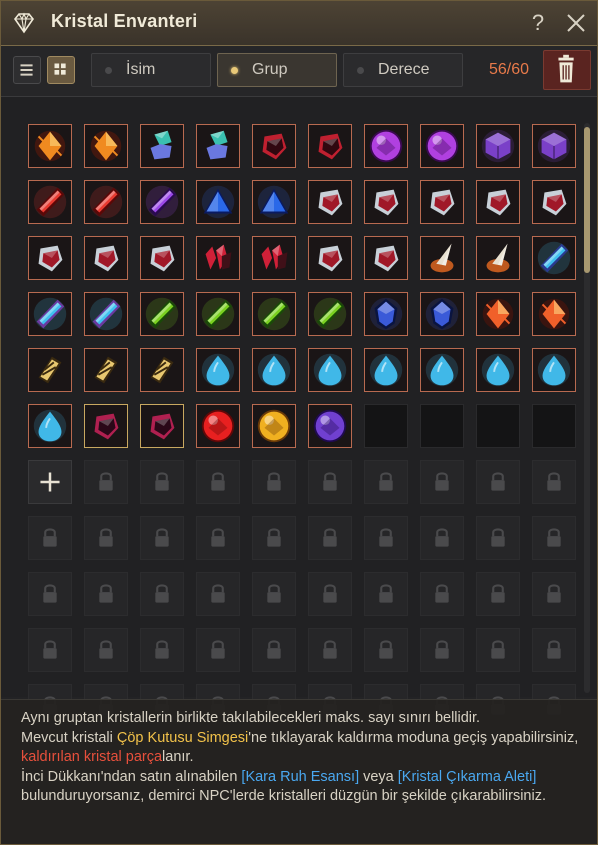  I want to click on blue-triangle-icon, so click(218, 202).